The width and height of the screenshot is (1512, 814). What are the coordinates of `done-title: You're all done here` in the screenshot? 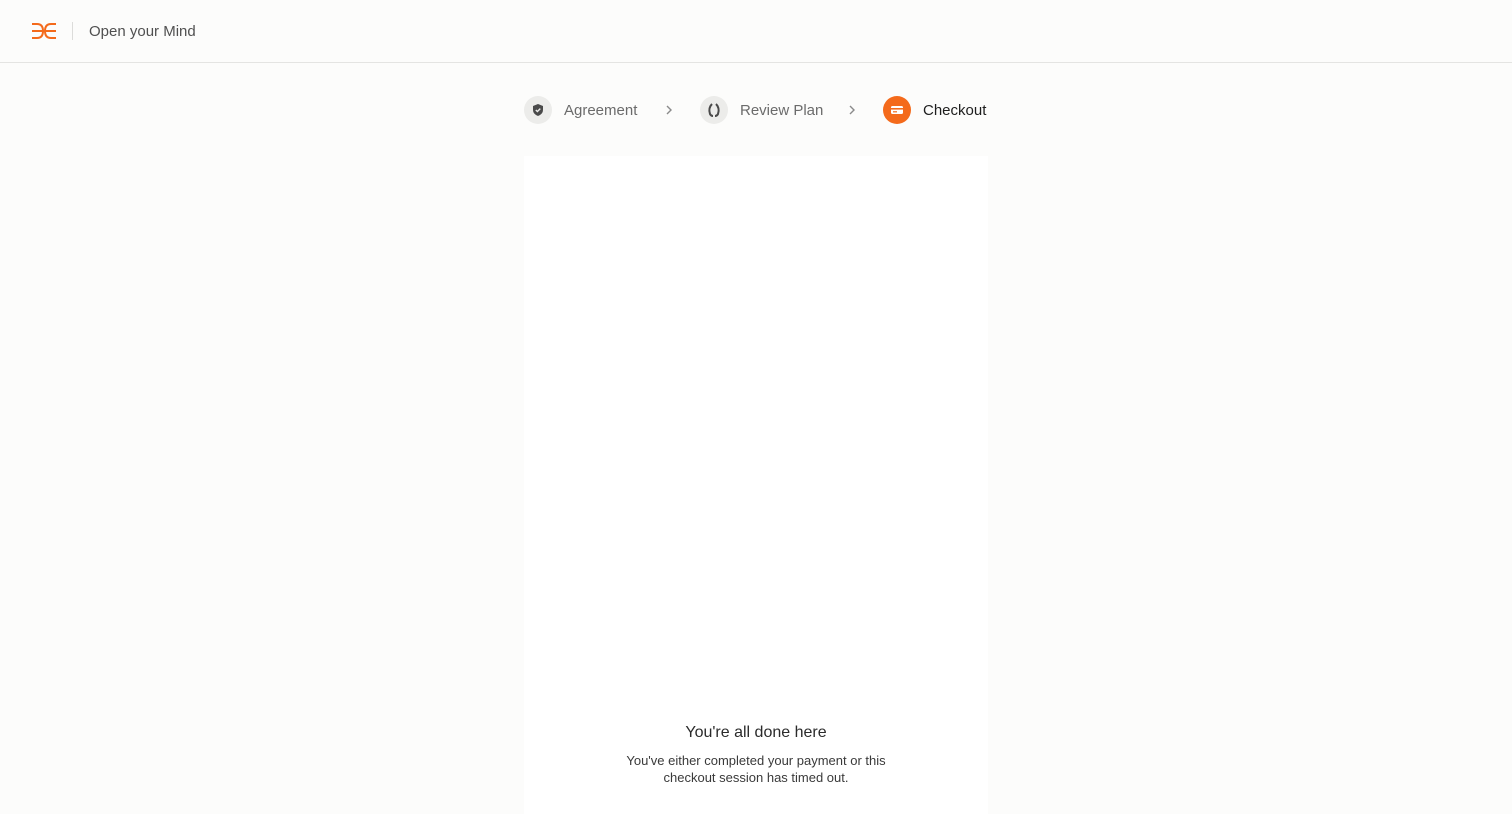 It's located at (756, 732).